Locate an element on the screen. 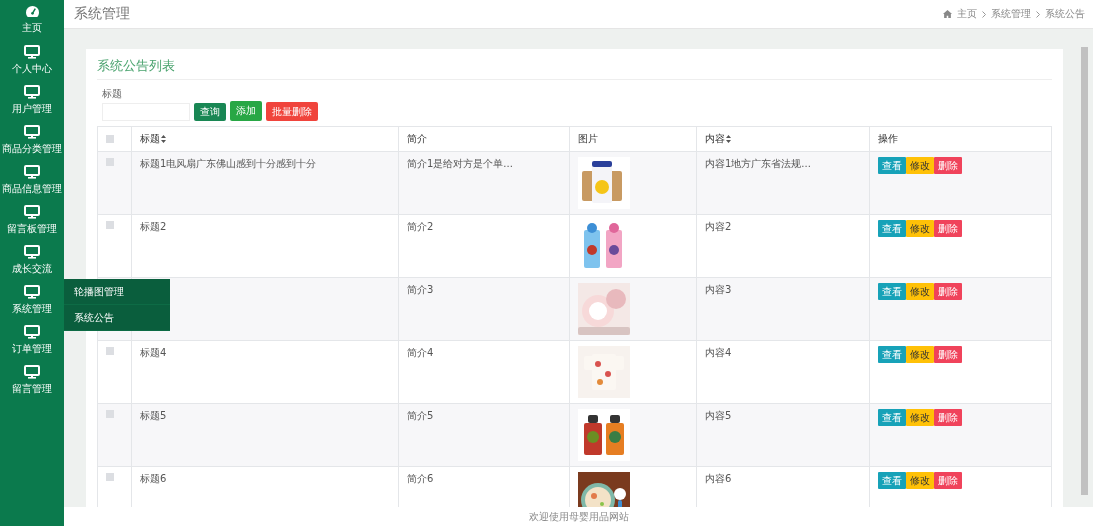  nav-item: 主页 is located at coordinates (32, 20).